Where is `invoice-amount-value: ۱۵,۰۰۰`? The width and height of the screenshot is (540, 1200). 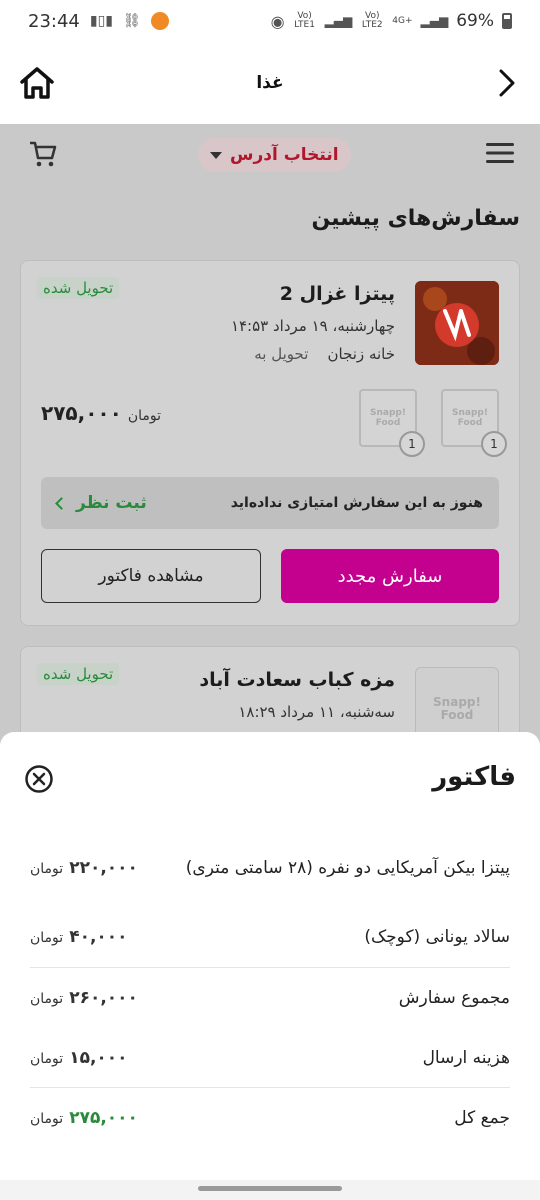
invoice-amount-value: ۱۵,۰۰۰ is located at coordinates (98, 1057).